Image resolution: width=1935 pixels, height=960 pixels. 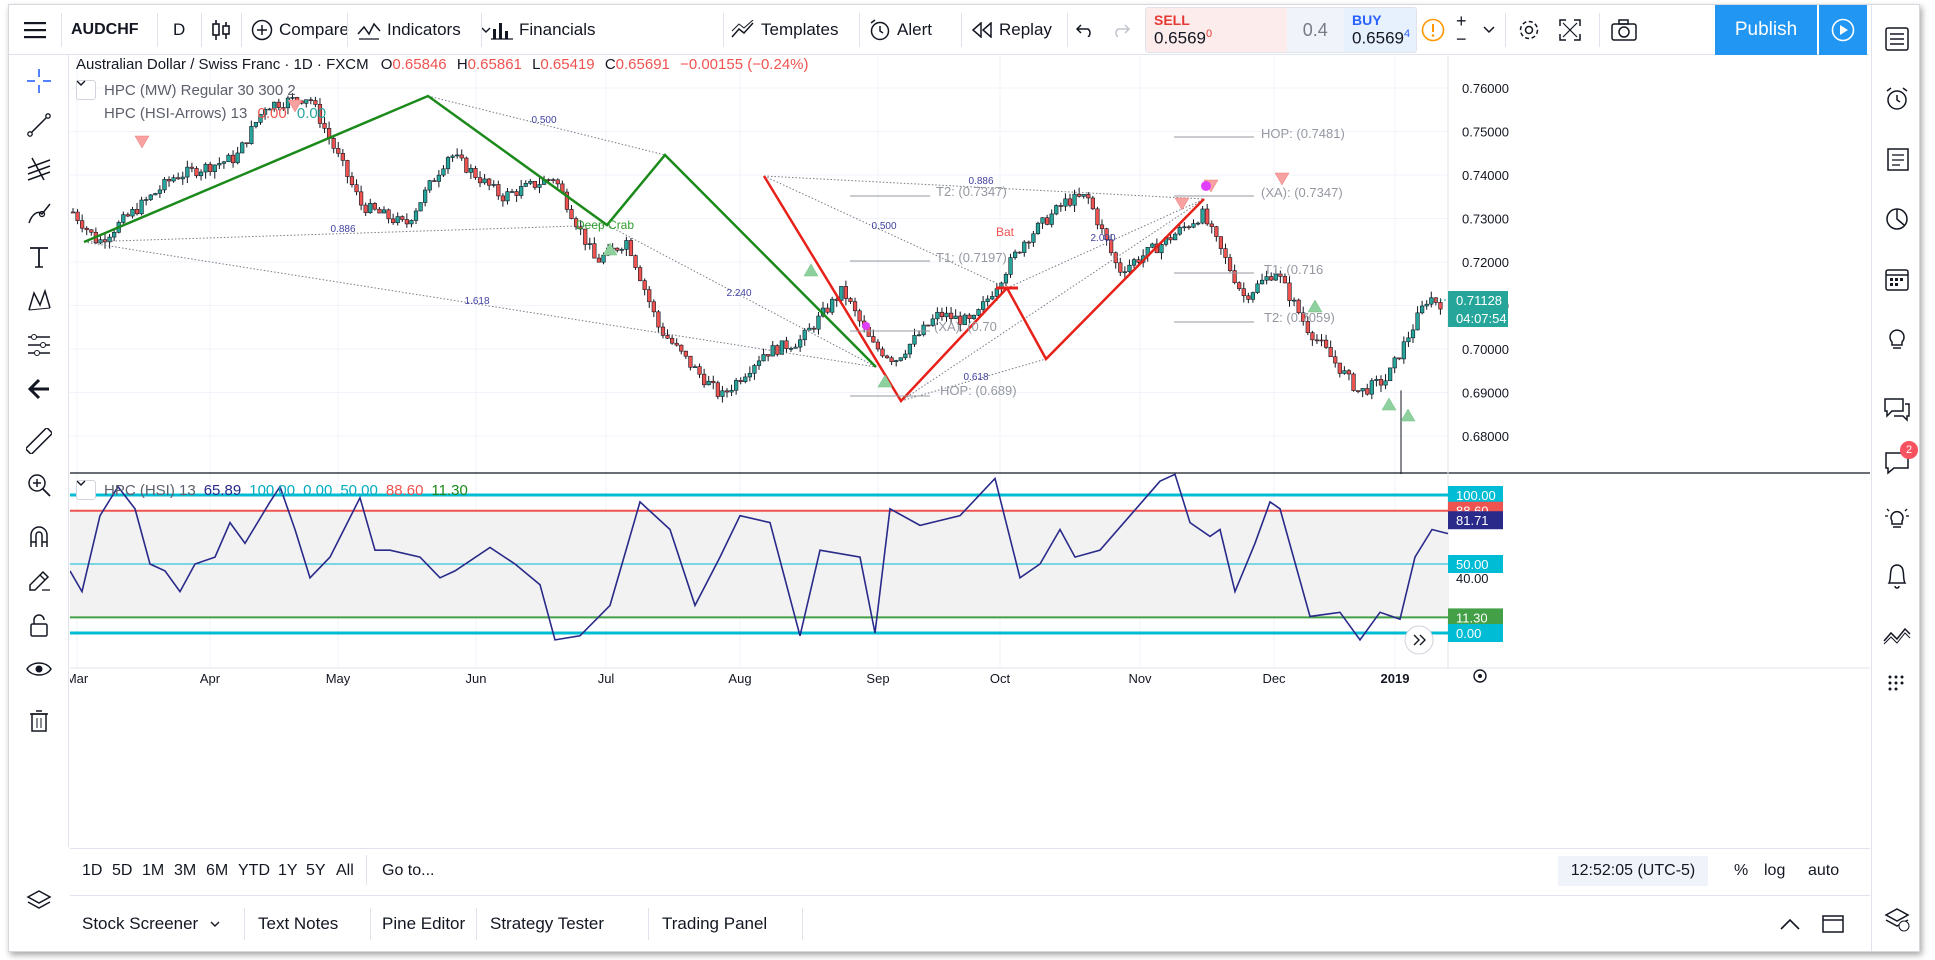 What do you see at coordinates (1897, 577) in the screenshot?
I see `bell-icon` at bounding box center [1897, 577].